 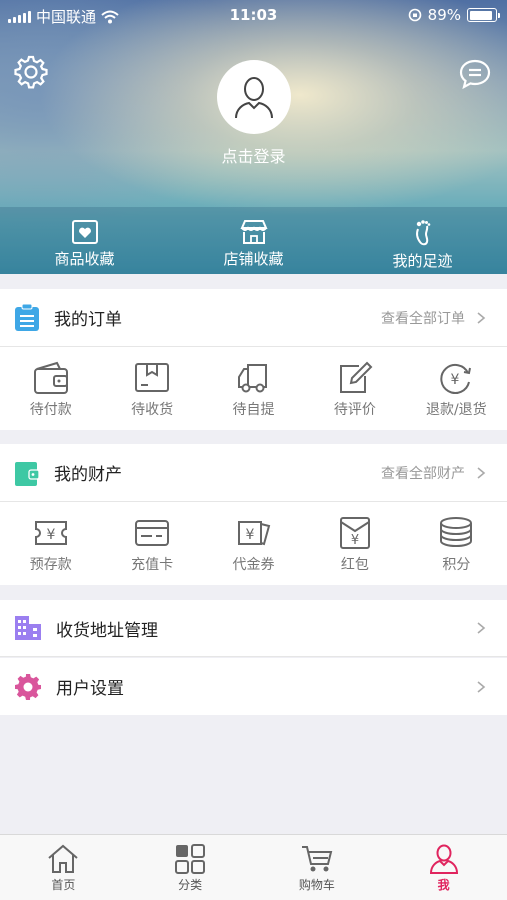 What do you see at coordinates (443, 859) in the screenshot?
I see `user-icon` at bounding box center [443, 859].